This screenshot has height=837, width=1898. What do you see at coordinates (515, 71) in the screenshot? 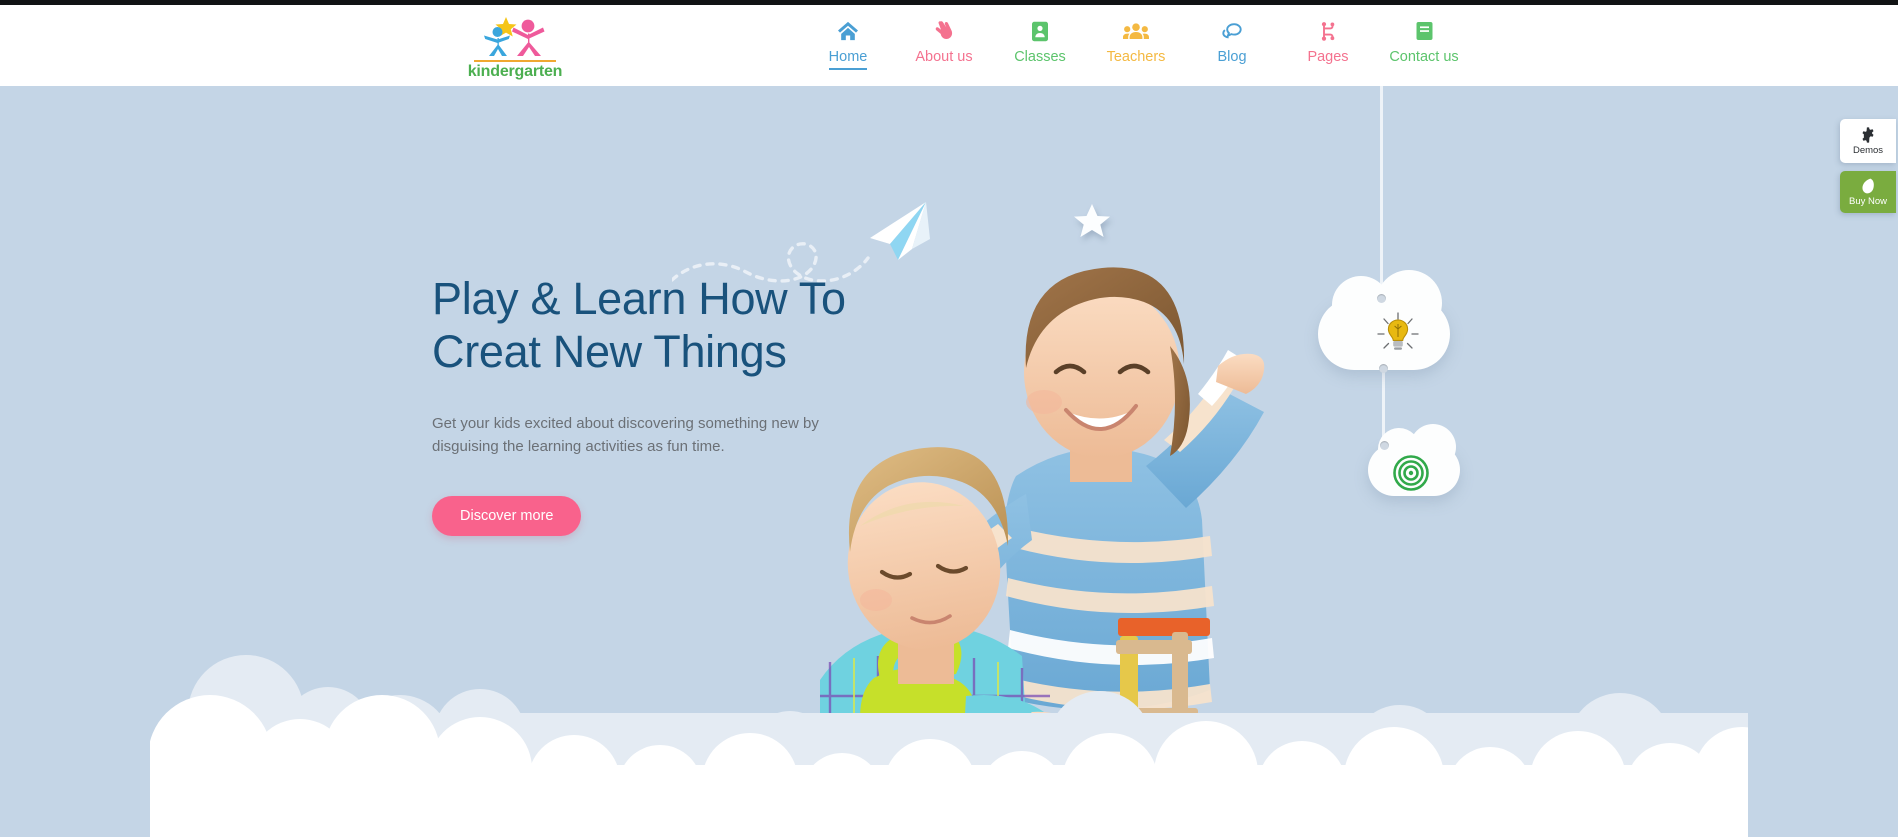
I see `brand-name: kindergarten` at bounding box center [515, 71].